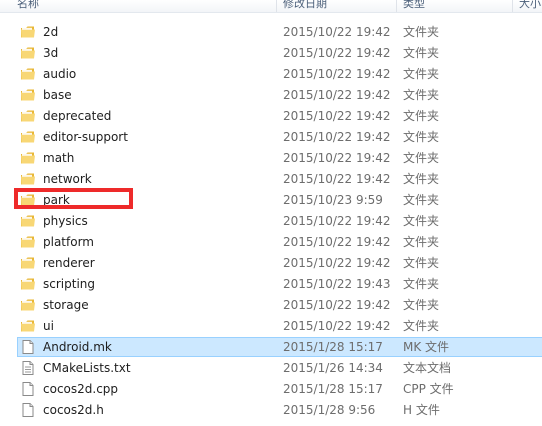 The width and height of the screenshot is (542, 426). What do you see at coordinates (271, 6) in the screenshot?
I see `column-header: 名称 修改日期 类型 大小` at bounding box center [271, 6].